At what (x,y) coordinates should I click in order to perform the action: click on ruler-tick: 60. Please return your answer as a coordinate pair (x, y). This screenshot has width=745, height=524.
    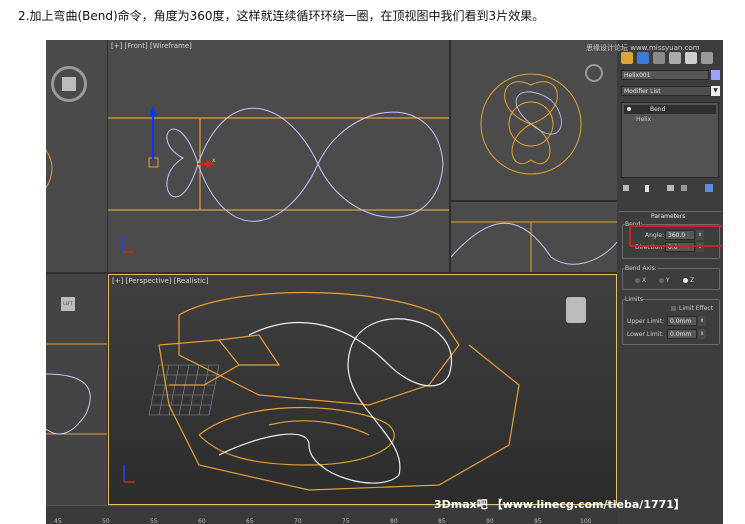
    Looking at the image, I should click on (202, 521).